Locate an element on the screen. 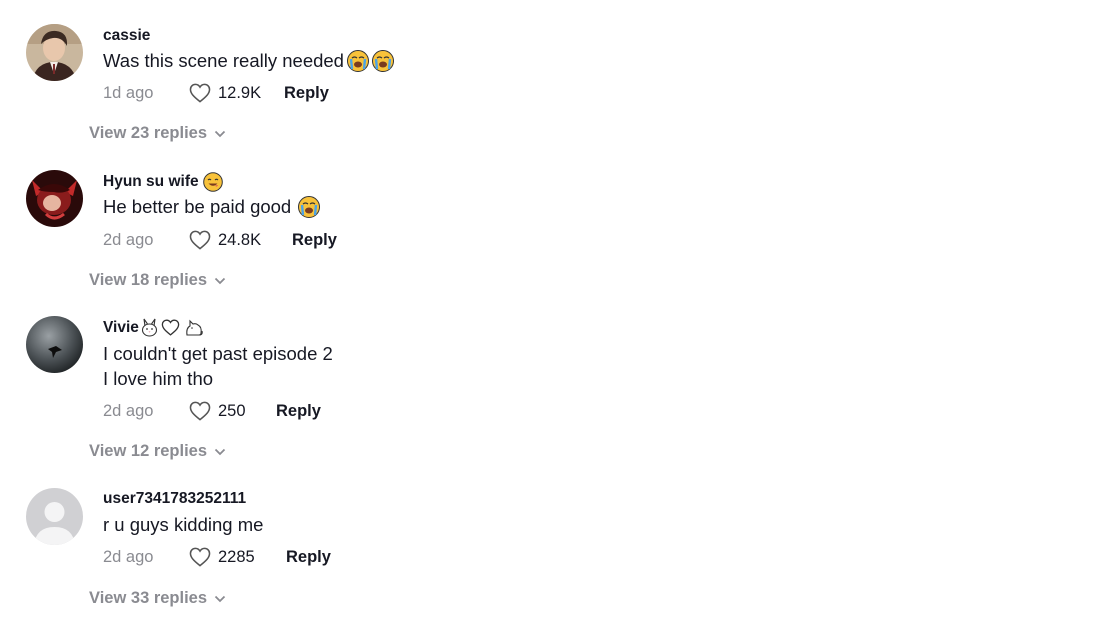 This screenshot has height=626, width=1096. like-count: 250 is located at coordinates (232, 410).